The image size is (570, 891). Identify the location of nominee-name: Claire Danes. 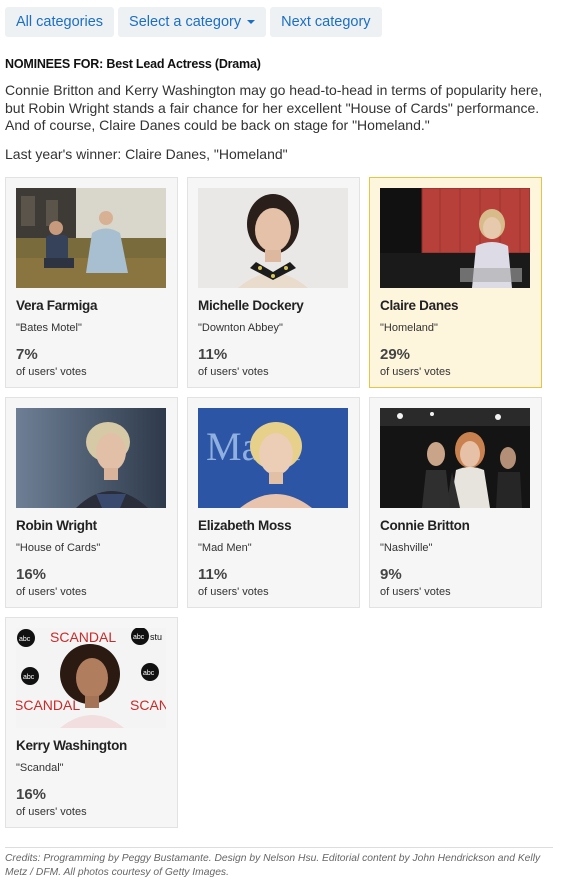
(419, 305).